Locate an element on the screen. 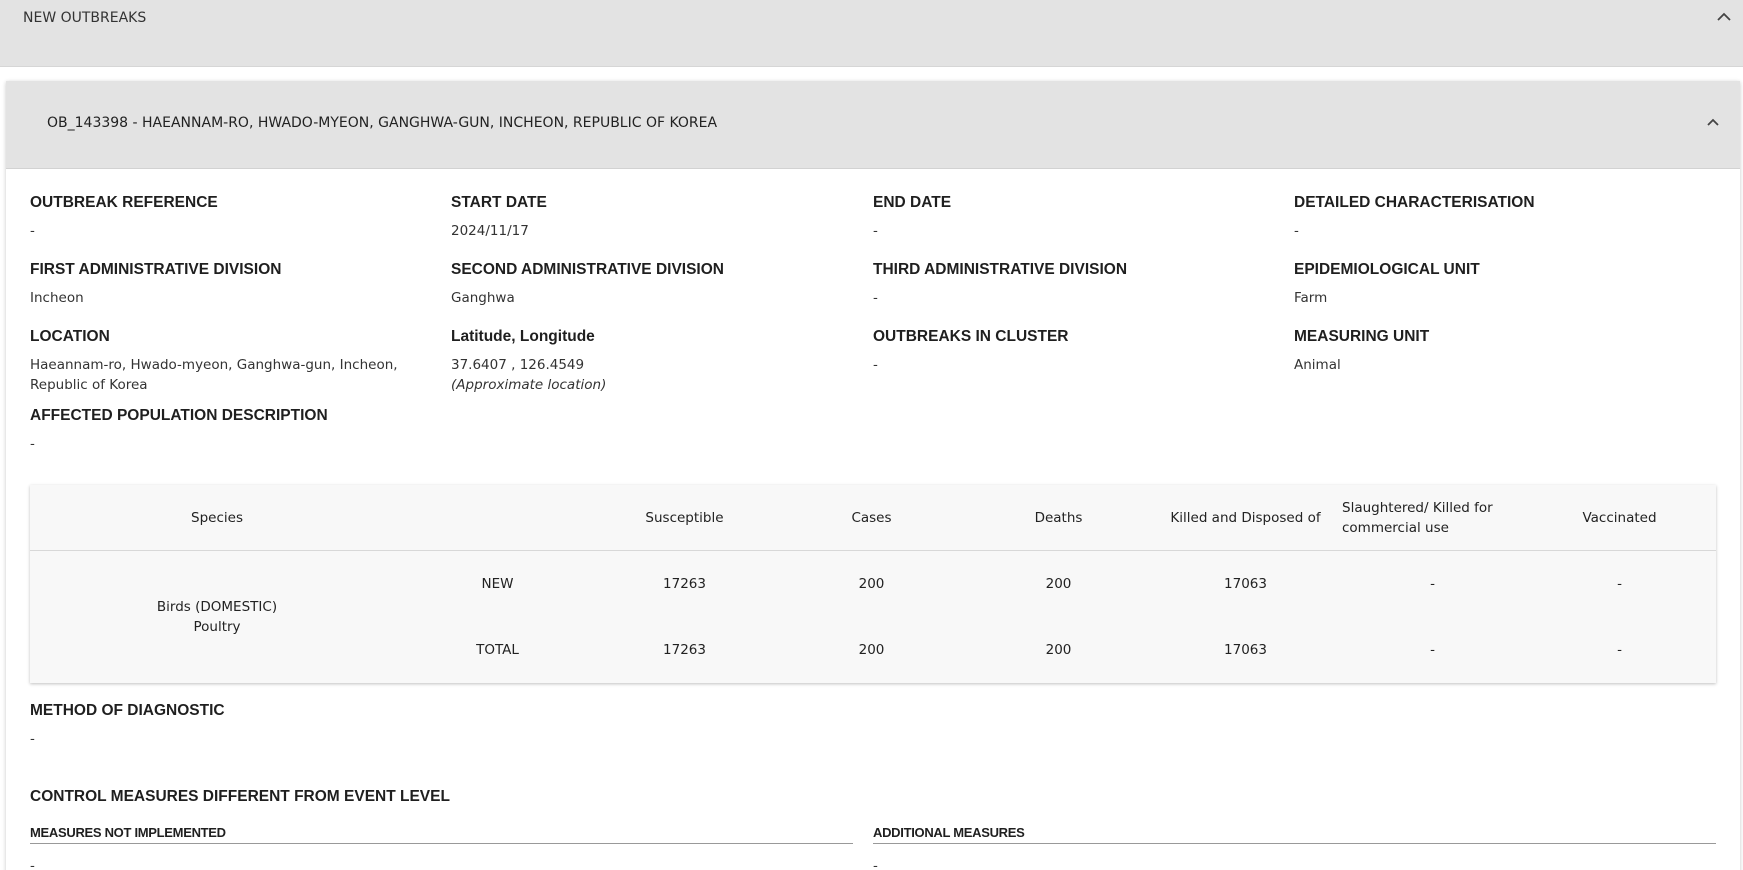 This screenshot has width=1743, height=870. second-admin-division-field: SECOND ADMINISTRATIVE DIVISION Ganghwa is located at coordinates (587, 284).